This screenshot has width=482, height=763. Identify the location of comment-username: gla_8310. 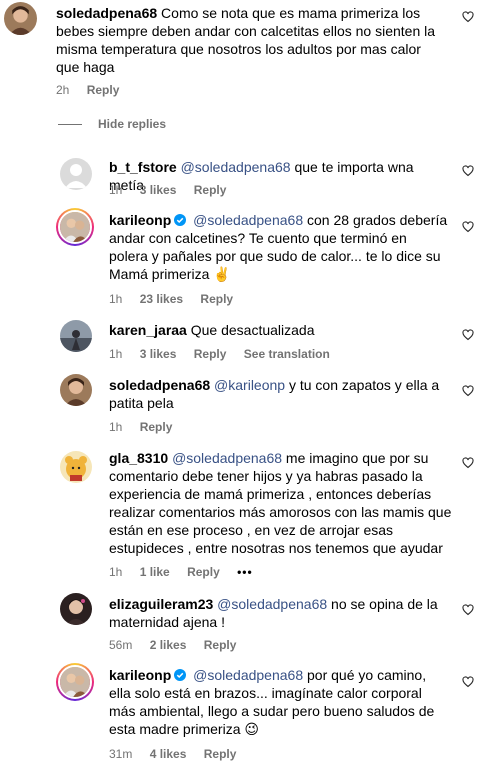
(138, 458).